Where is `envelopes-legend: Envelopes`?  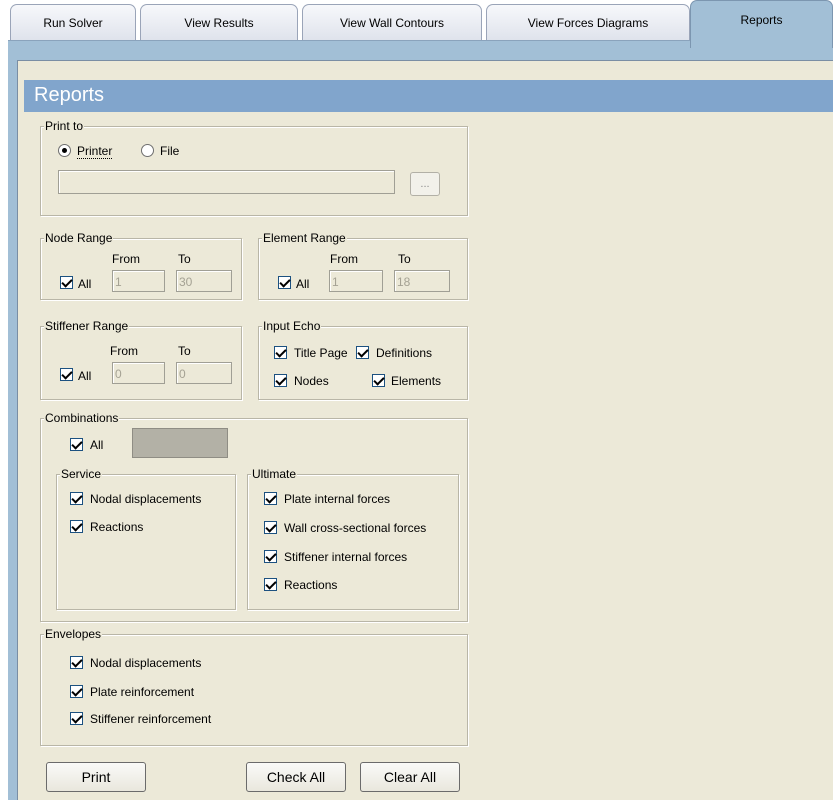
envelopes-legend: Envelopes is located at coordinates (73, 634).